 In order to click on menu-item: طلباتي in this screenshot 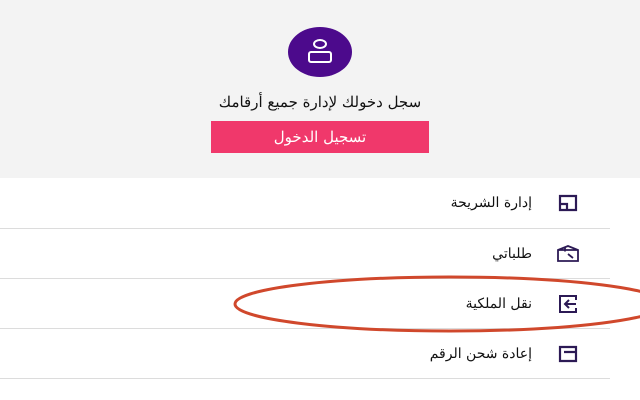, I will do `click(305, 254)`.